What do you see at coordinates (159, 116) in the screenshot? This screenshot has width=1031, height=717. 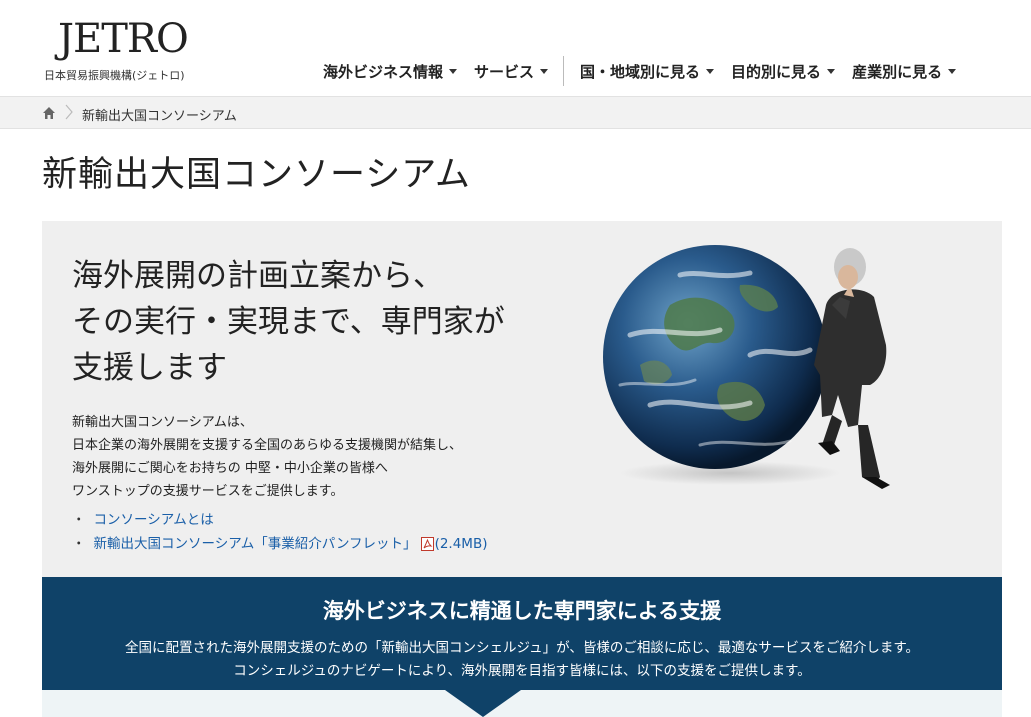 I see `breadcrumb-current: 新輸出大国コンソーシアム` at bounding box center [159, 116].